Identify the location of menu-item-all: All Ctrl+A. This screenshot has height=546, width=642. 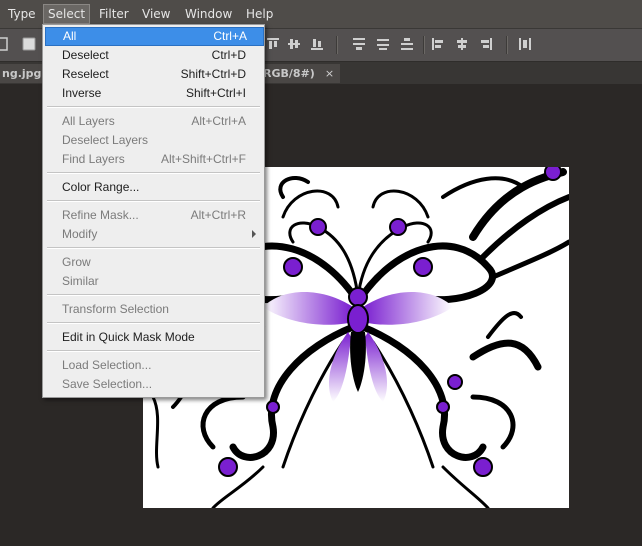
(154, 36).